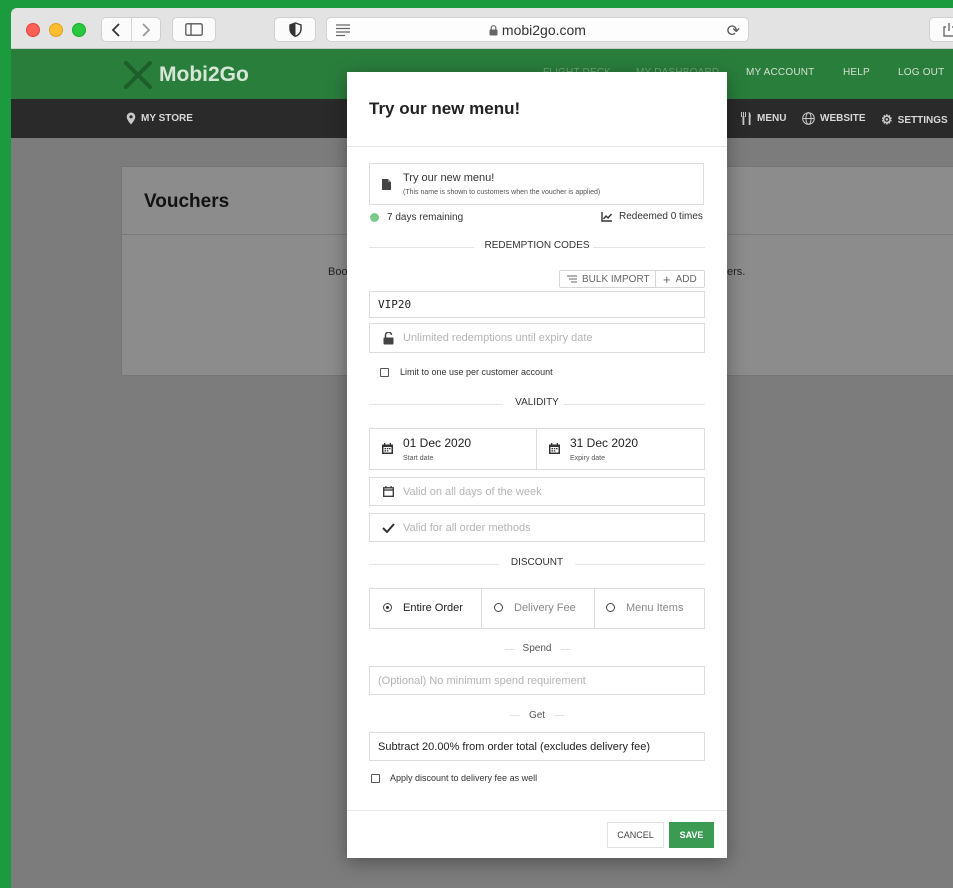 Image resolution: width=953 pixels, height=888 pixels. Describe the element at coordinates (922, 120) in the screenshot. I see `settings-label: SETTINGS` at that location.